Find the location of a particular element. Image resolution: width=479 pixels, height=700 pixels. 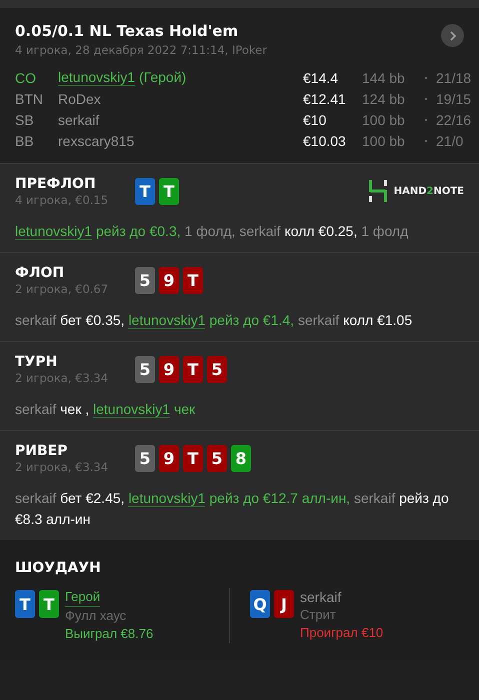

hand-info: 4 игрока, 28 декабря 2022 7:11:14, IPoker is located at coordinates (141, 50).